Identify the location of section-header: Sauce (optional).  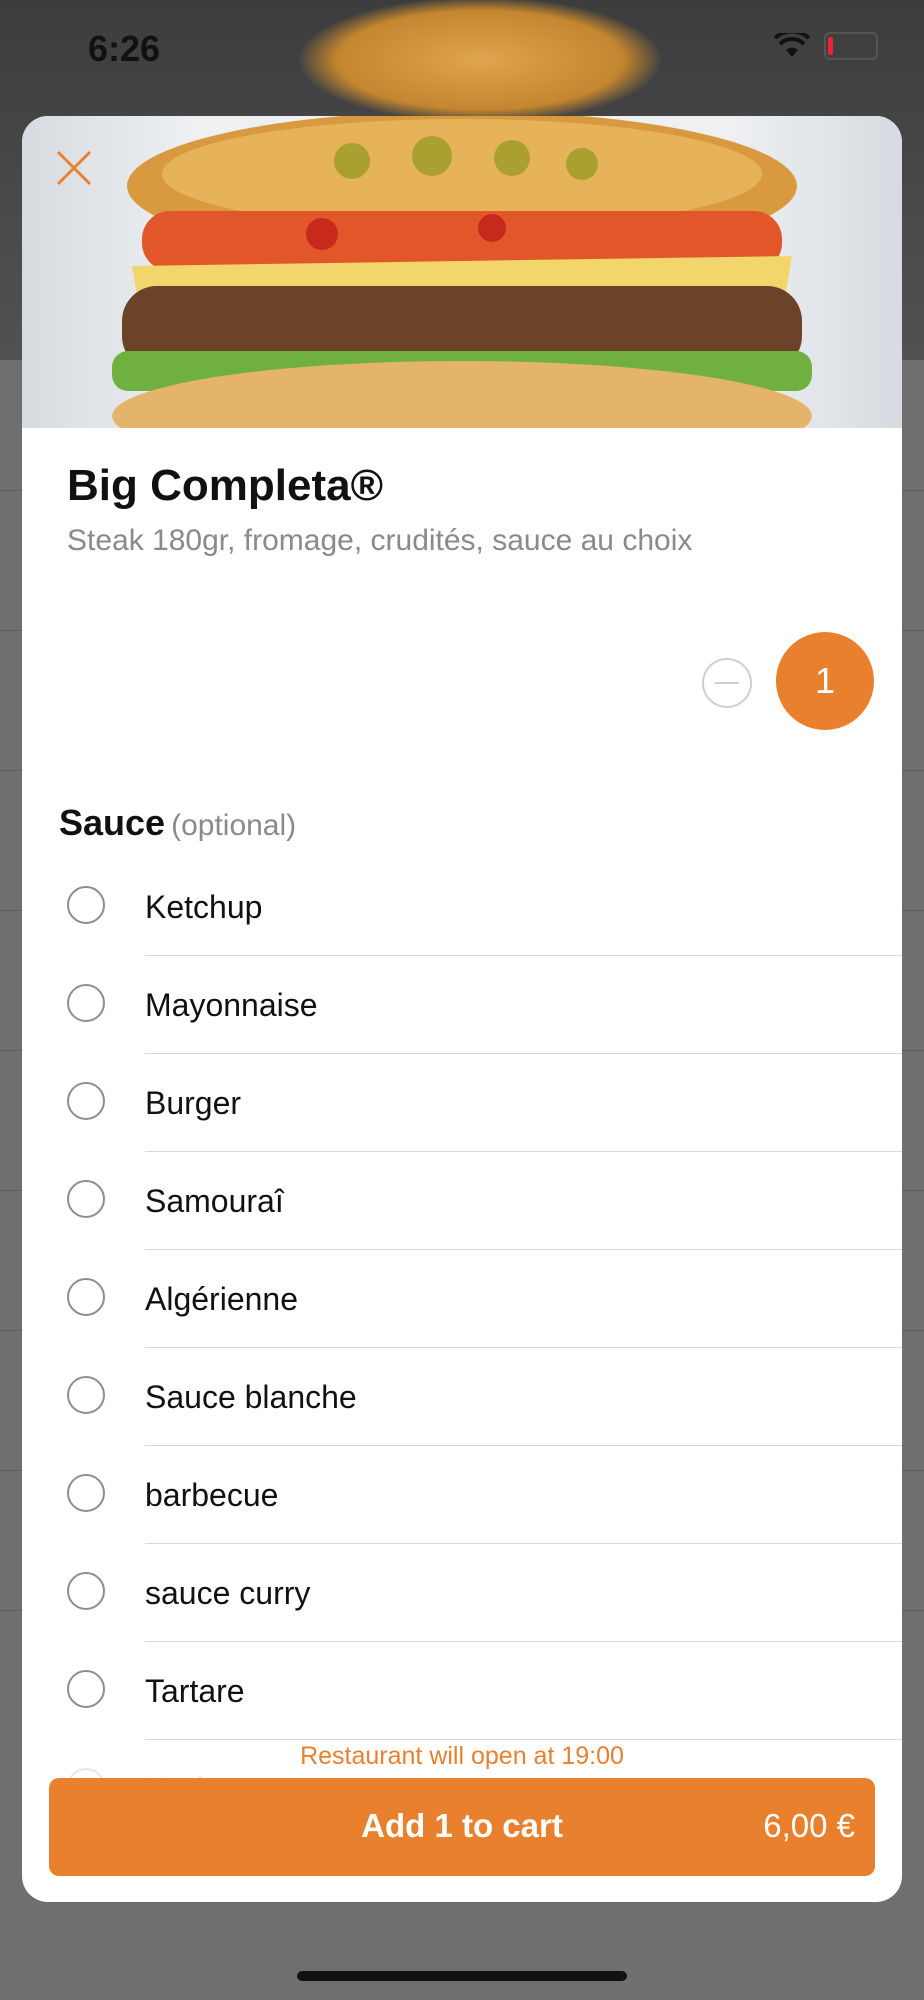
(177, 823).